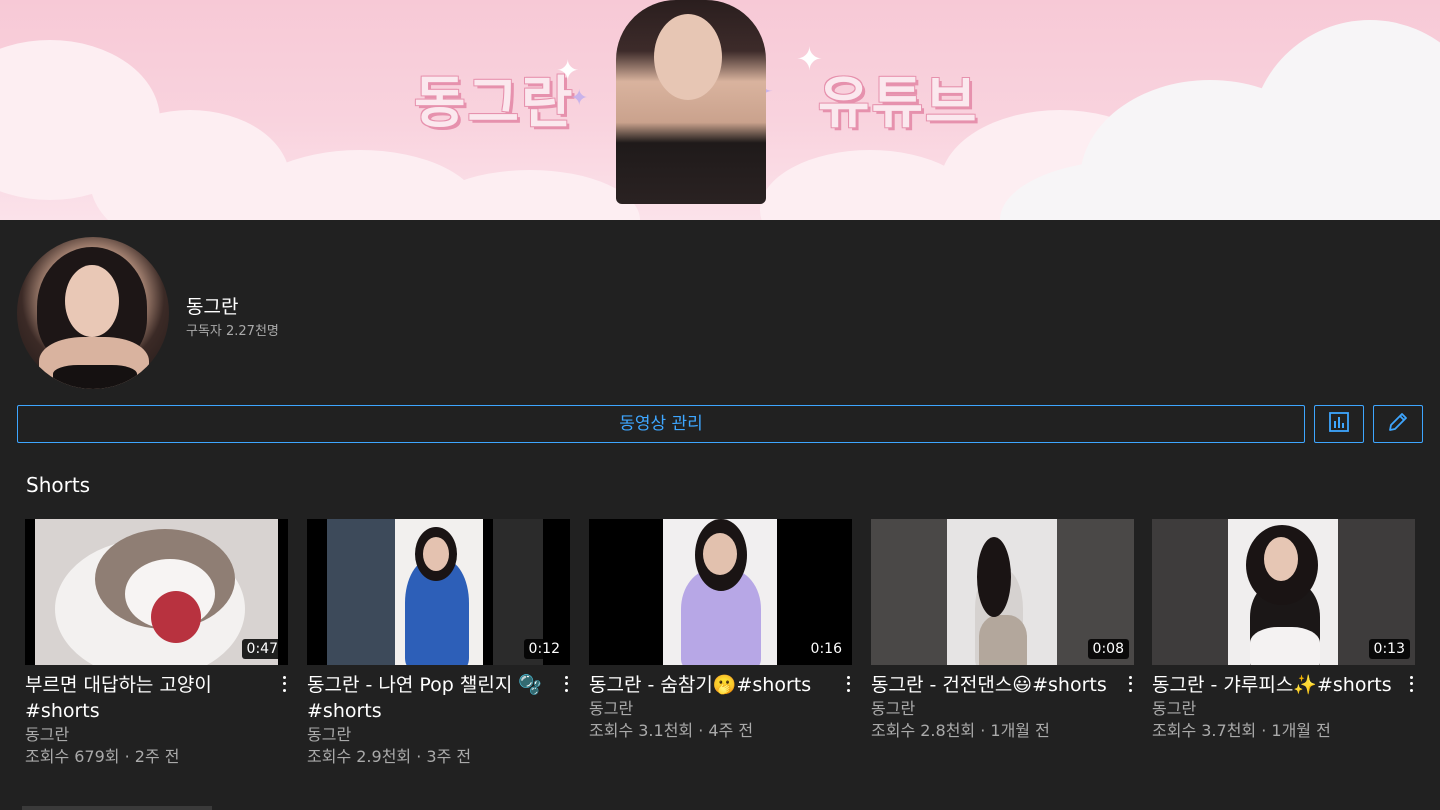 The width and height of the screenshot is (1440, 810). What do you see at coordinates (156, 592) in the screenshot?
I see `short-thumbnail: 0:47` at bounding box center [156, 592].